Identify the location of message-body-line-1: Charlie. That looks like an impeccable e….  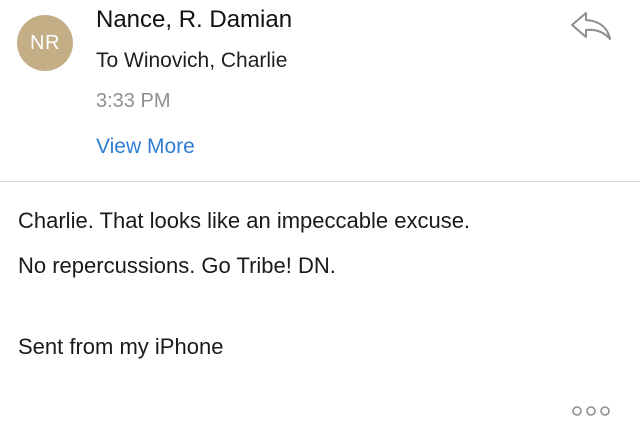
(244, 220).